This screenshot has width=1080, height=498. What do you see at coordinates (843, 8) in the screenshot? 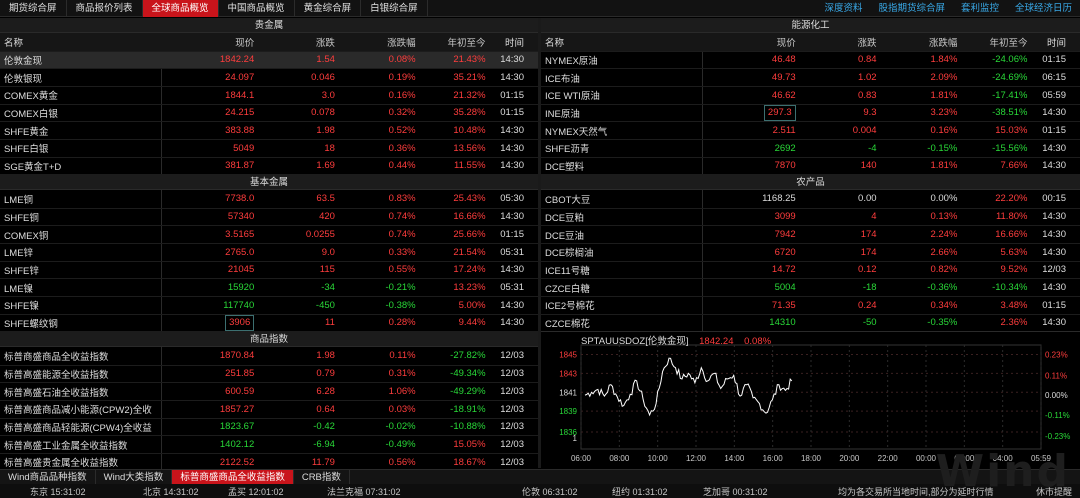
I see `top-link: 深度资料` at bounding box center [843, 8].